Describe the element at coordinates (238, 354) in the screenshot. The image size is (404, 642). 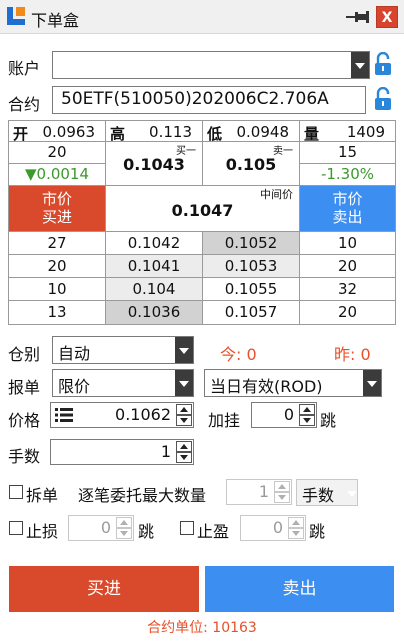
I see `today-position: 今: 0` at that location.